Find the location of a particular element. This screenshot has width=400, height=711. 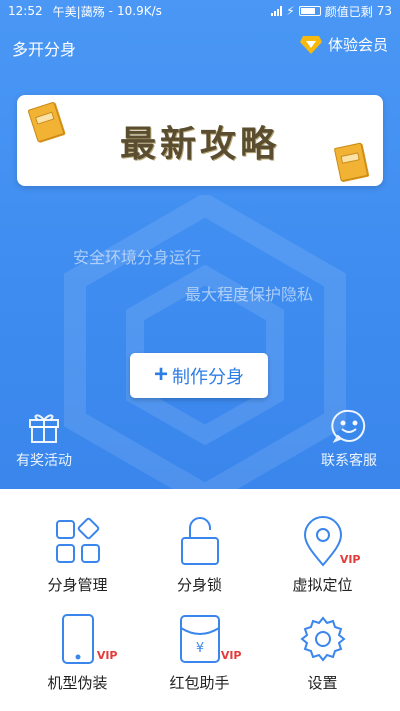

rewards-activity-button: 有奖活动 is located at coordinates (44, 439).